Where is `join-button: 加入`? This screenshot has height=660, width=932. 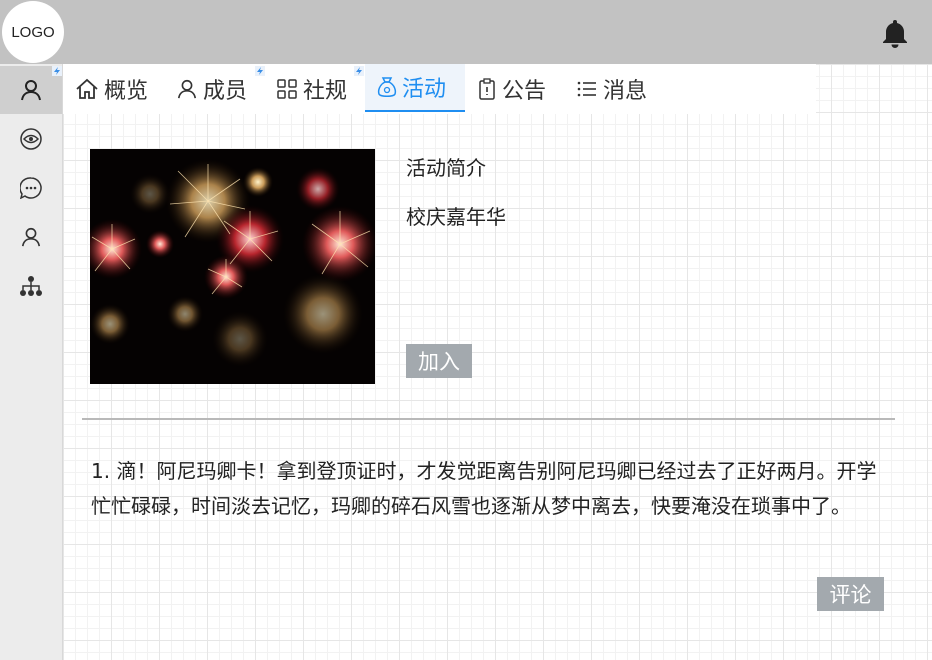 join-button: 加入 is located at coordinates (439, 361).